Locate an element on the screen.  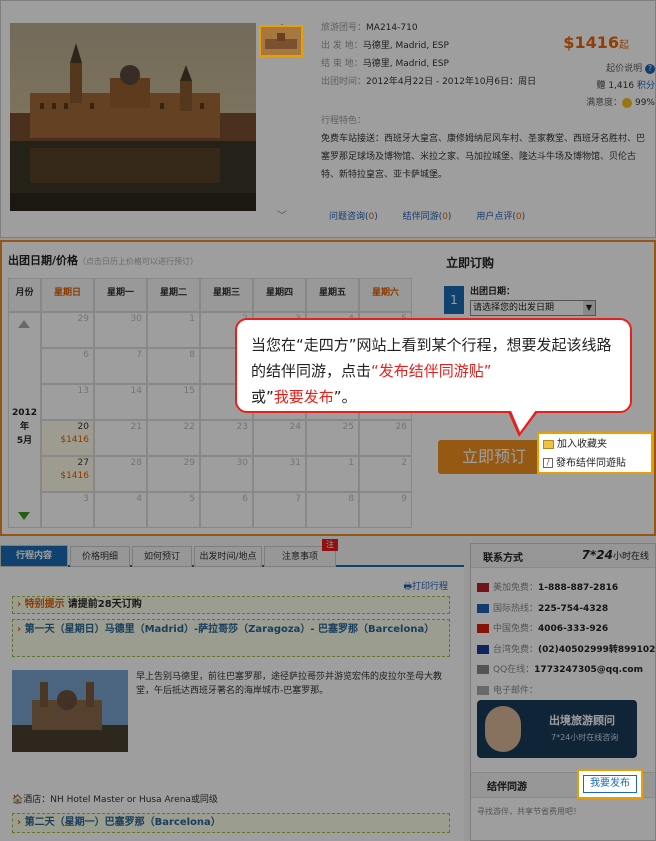
callout-highlight-1: “发布结伴同游贴” is located at coordinates (431, 371).